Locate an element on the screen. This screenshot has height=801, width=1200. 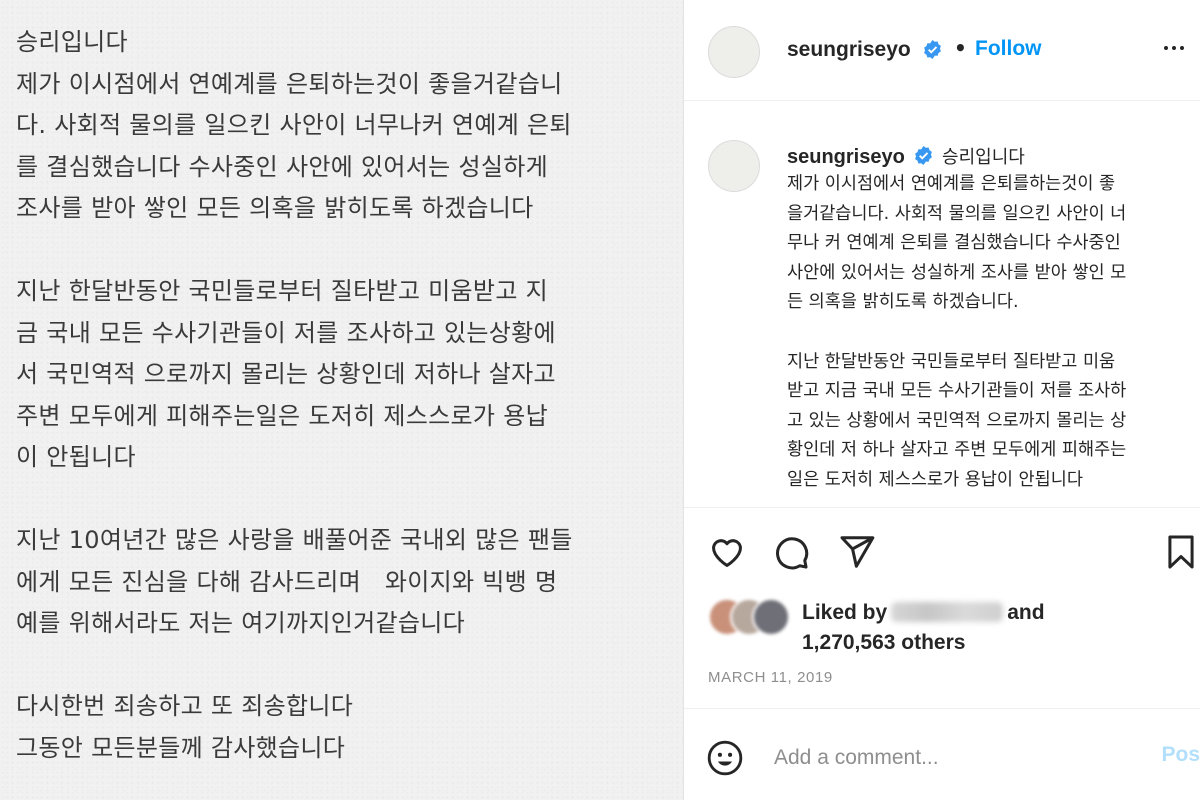
note-line: 제가 이시점에서 연예계를 은퇴하는것이 좋을거같습니 is located at coordinates (289, 83).